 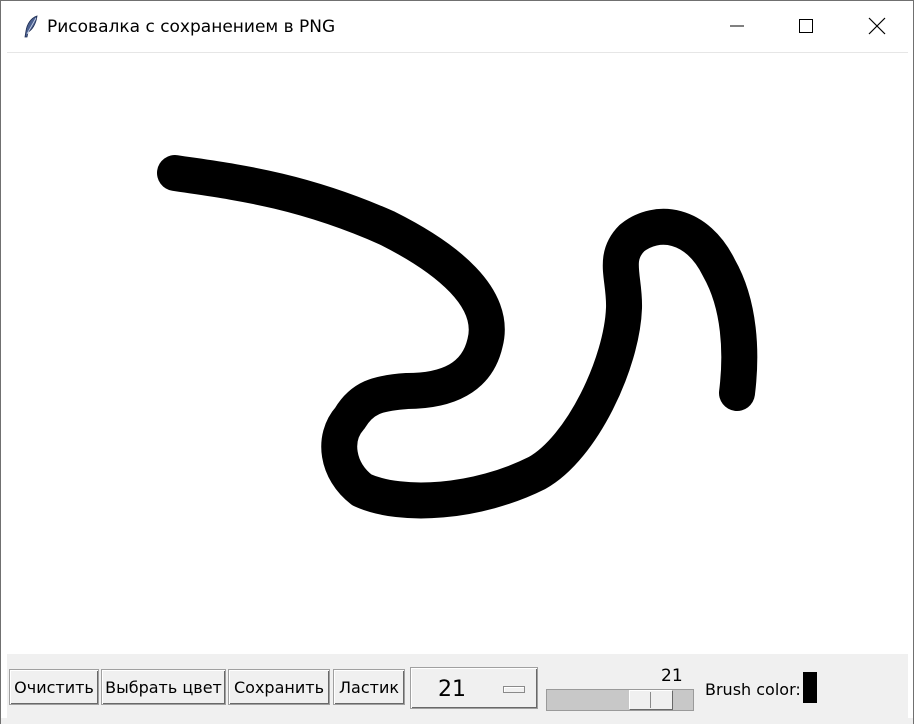 What do you see at coordinates (163, 687) in the screenshot?
I see `choose-color-button: Выбрать цвет` at bounding box center [163, 687].